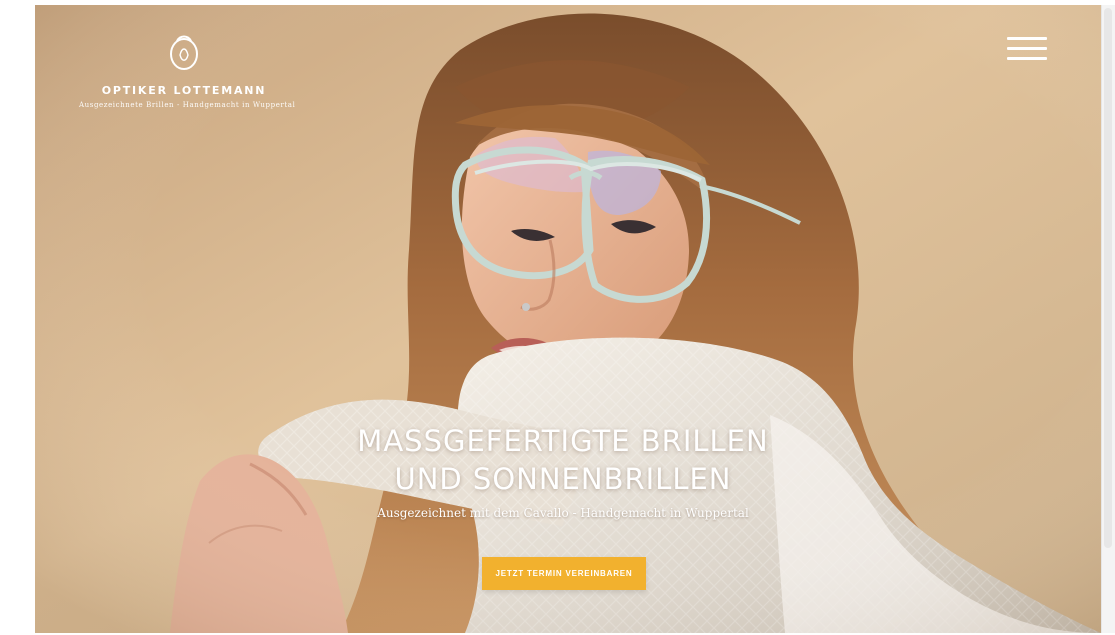  I want to click on brand-name: OPTIKER LOTTEMANN, so click(184, 90).